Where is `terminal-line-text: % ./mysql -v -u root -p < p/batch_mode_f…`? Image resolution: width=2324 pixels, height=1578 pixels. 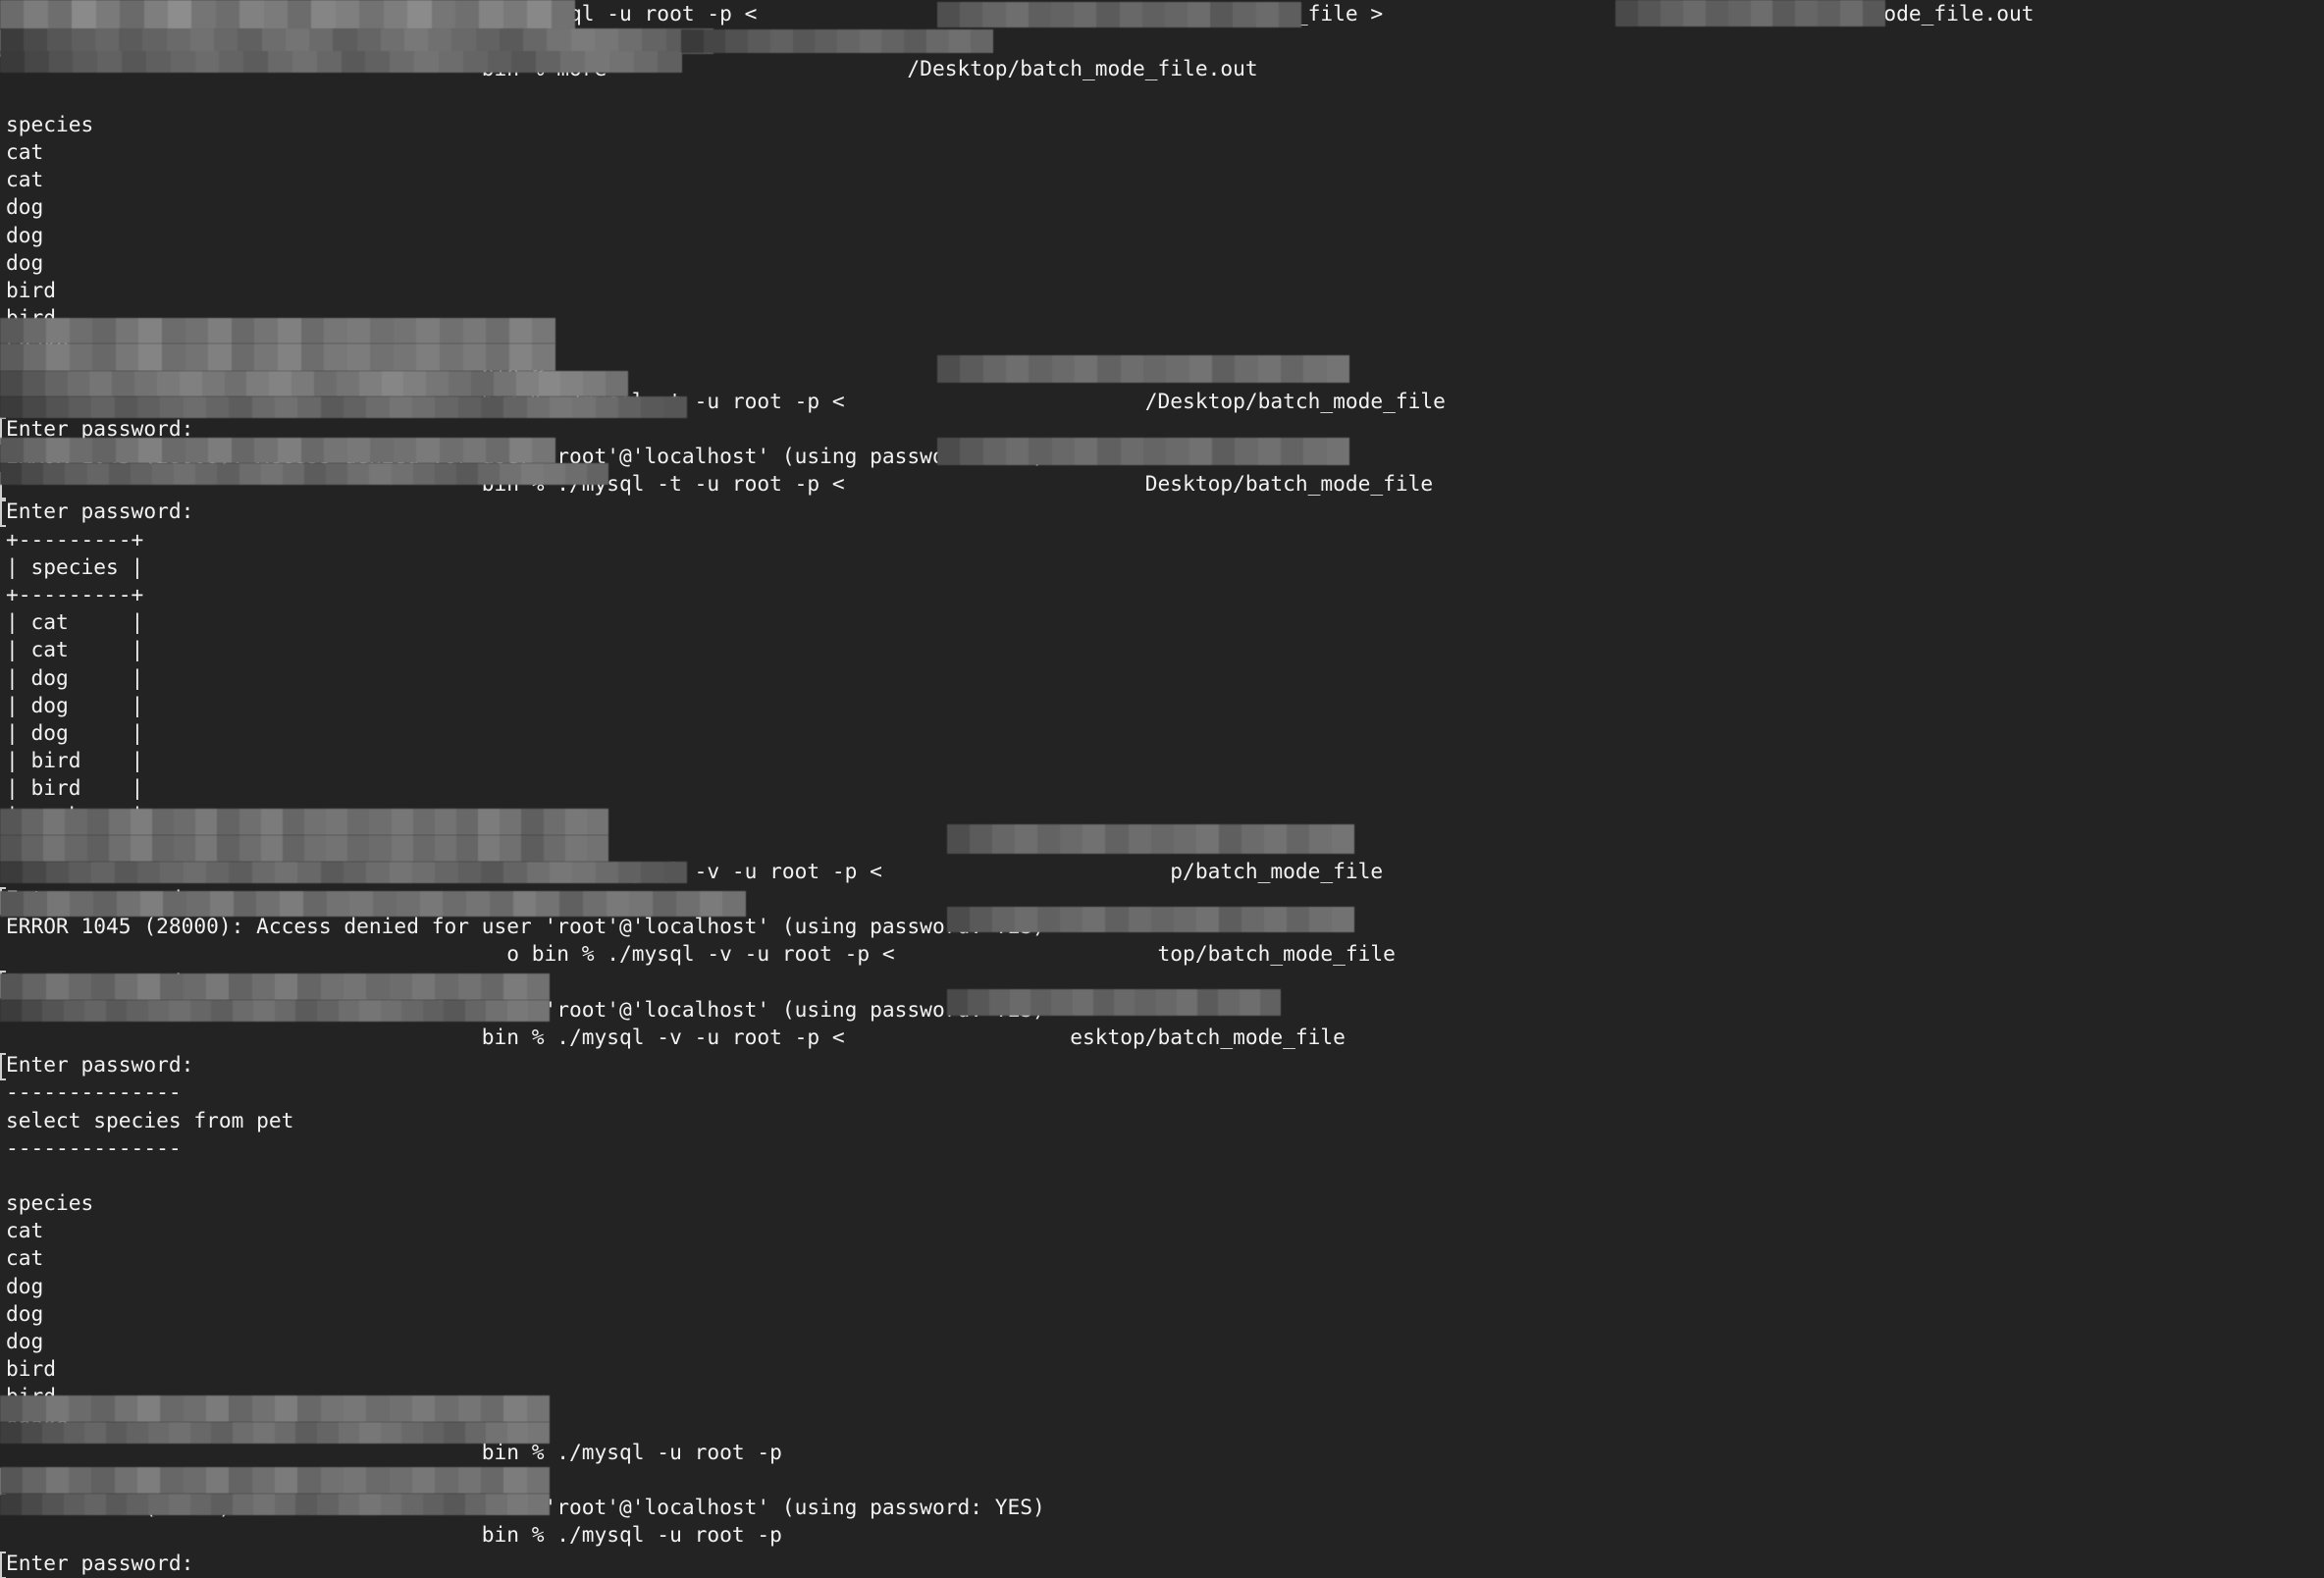 terminal-line-text: % ./mysql -v -u root -p < p/batch_mode_f… is located at coordinates (695, 870).